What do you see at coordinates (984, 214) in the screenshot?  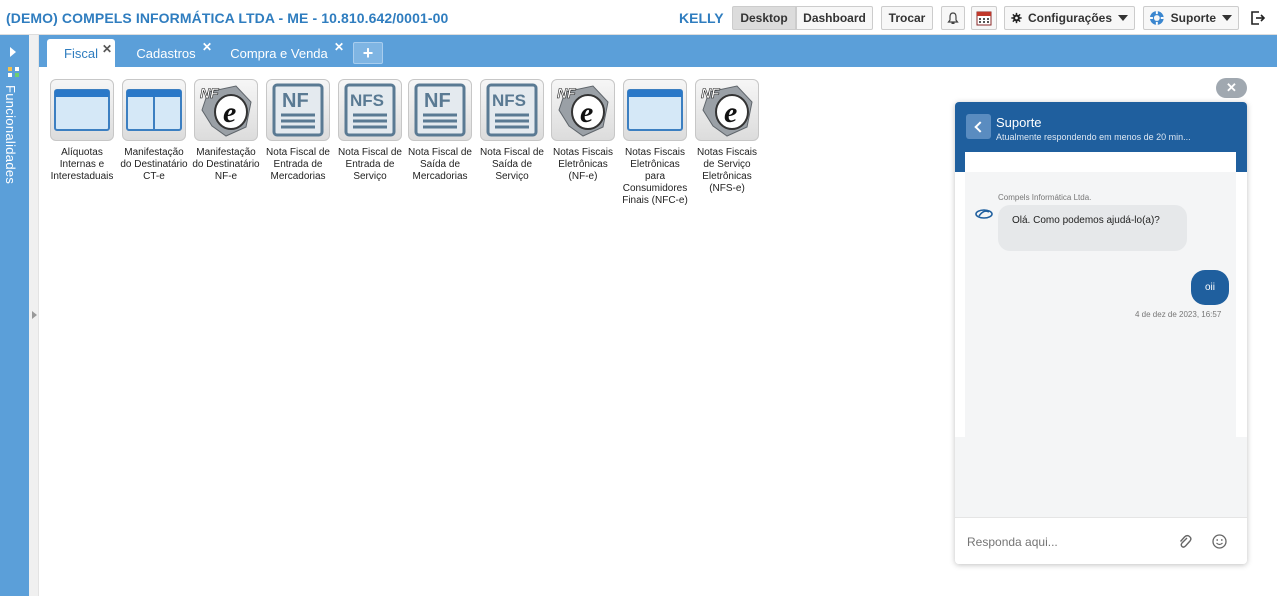 I see `agent-avatar-icon` at bounding box center [984, 214].